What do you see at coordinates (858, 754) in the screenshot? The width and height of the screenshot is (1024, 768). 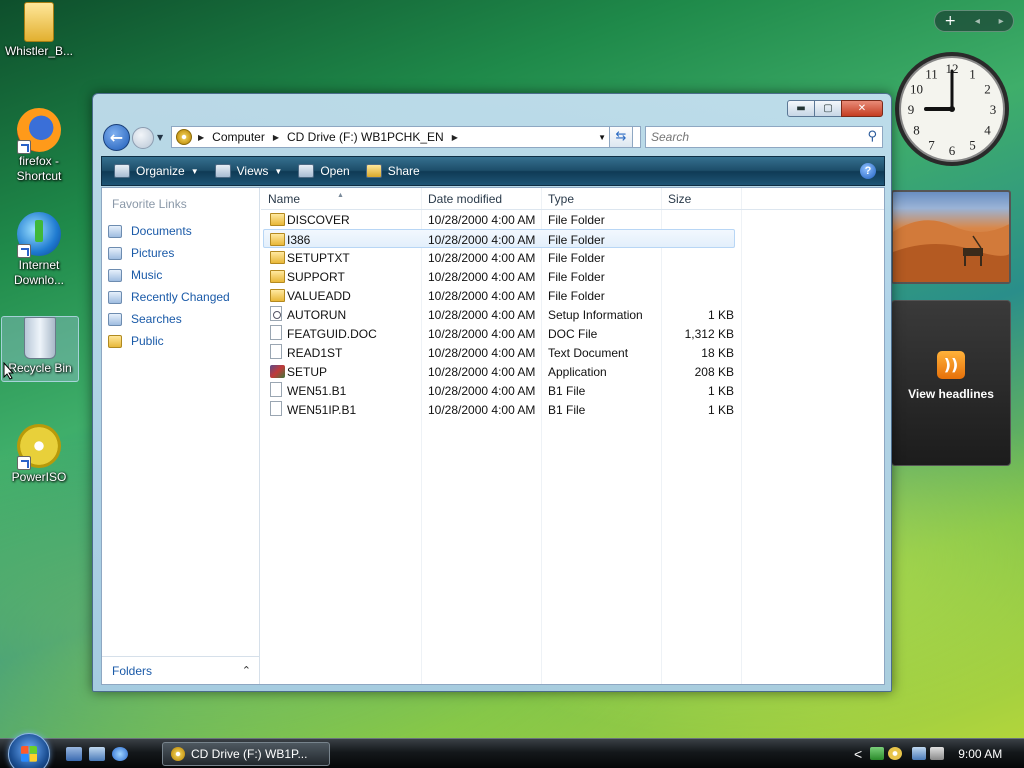 I see `show-hidden-icons-button: <` at bounding box center [858, 754].